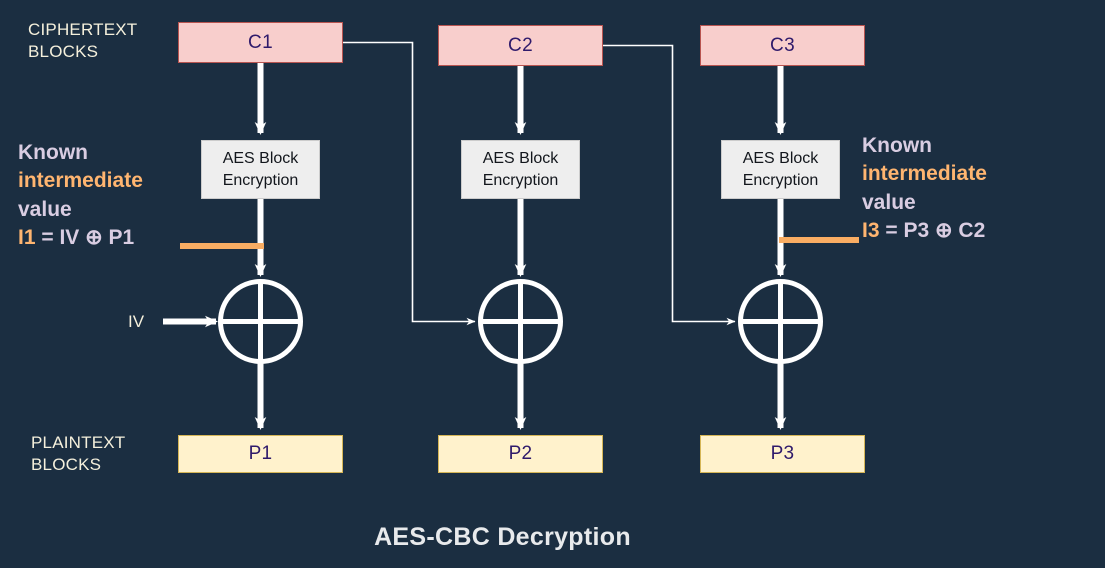 The width and height of the screenshot is (1105, 568). I want to click on ciphertext-block-c2: C2, so click(520, 45).